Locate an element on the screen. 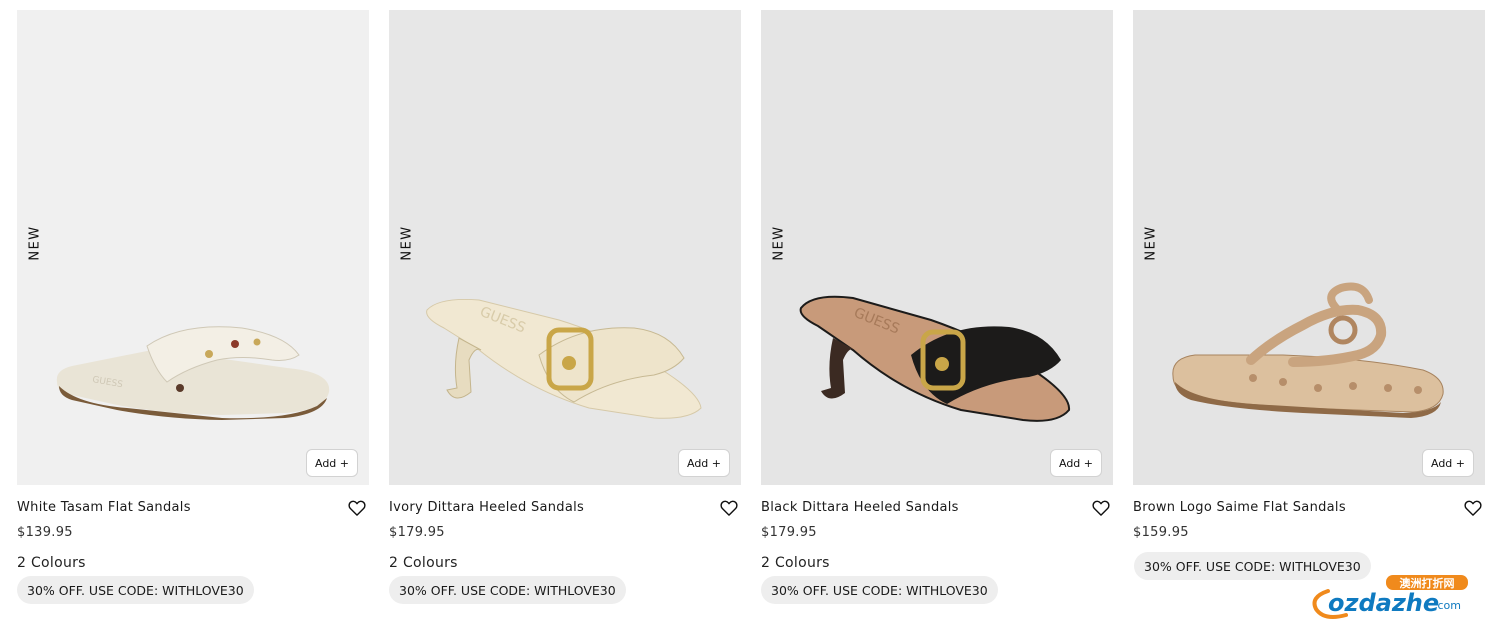  product-price: $139.95 is located at coordinates (45, 532).